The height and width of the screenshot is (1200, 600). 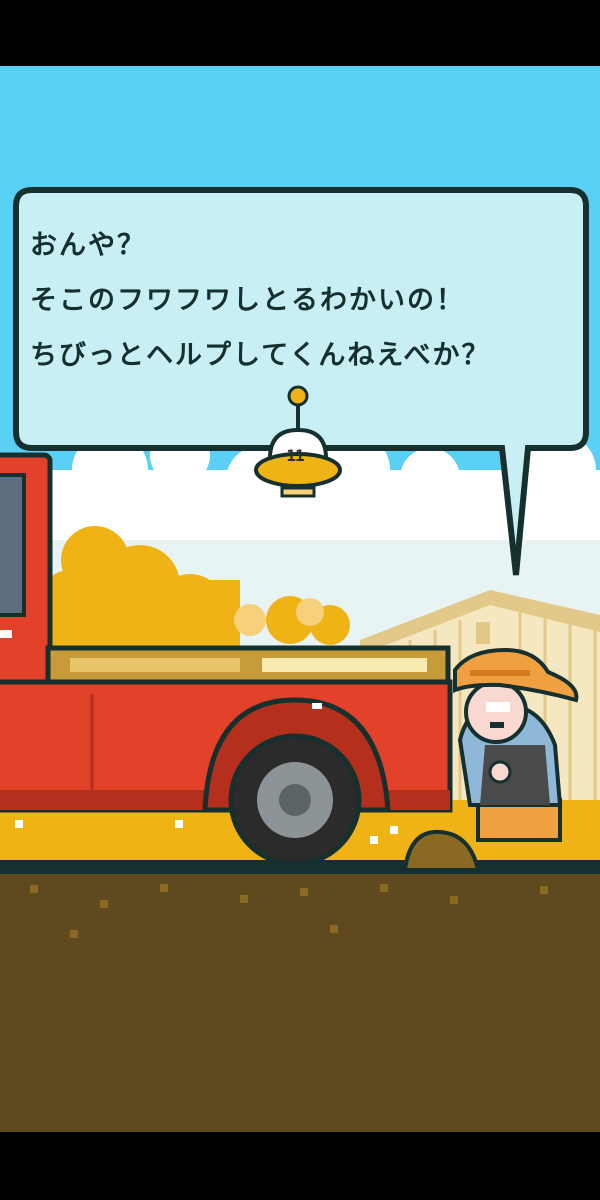 I want to click on dialogue-line-3: ちびっとヘルプしてくんねえべか？, so click(x=260, y=355).